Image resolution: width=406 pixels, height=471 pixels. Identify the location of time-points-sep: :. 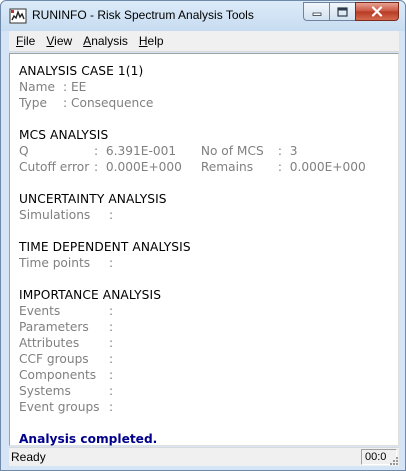
(111, 263).